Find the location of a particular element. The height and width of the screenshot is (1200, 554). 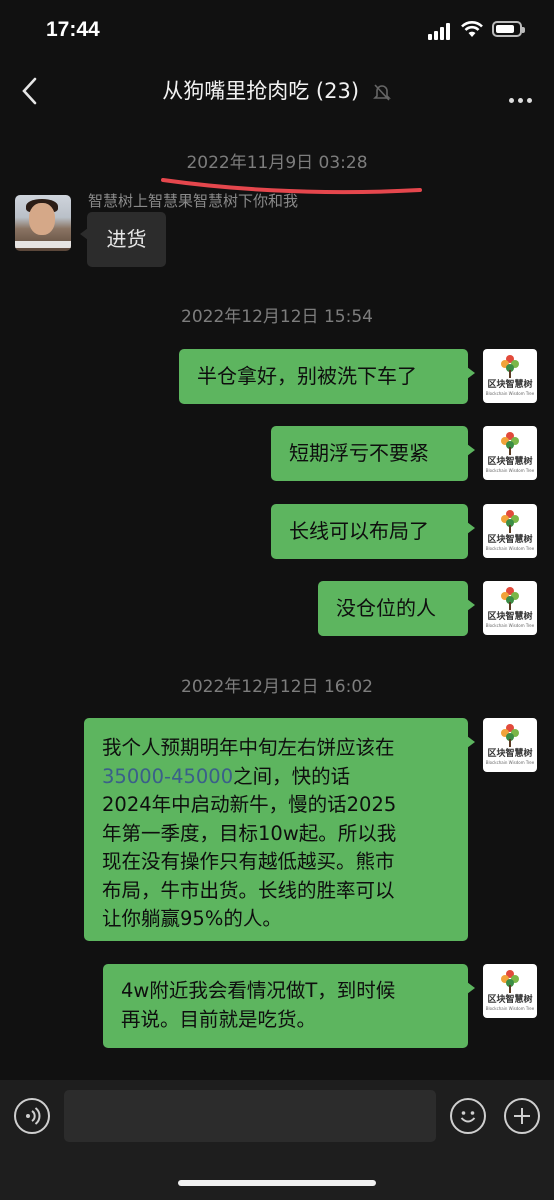

plus-icon is located at coordinates (522, 1116).